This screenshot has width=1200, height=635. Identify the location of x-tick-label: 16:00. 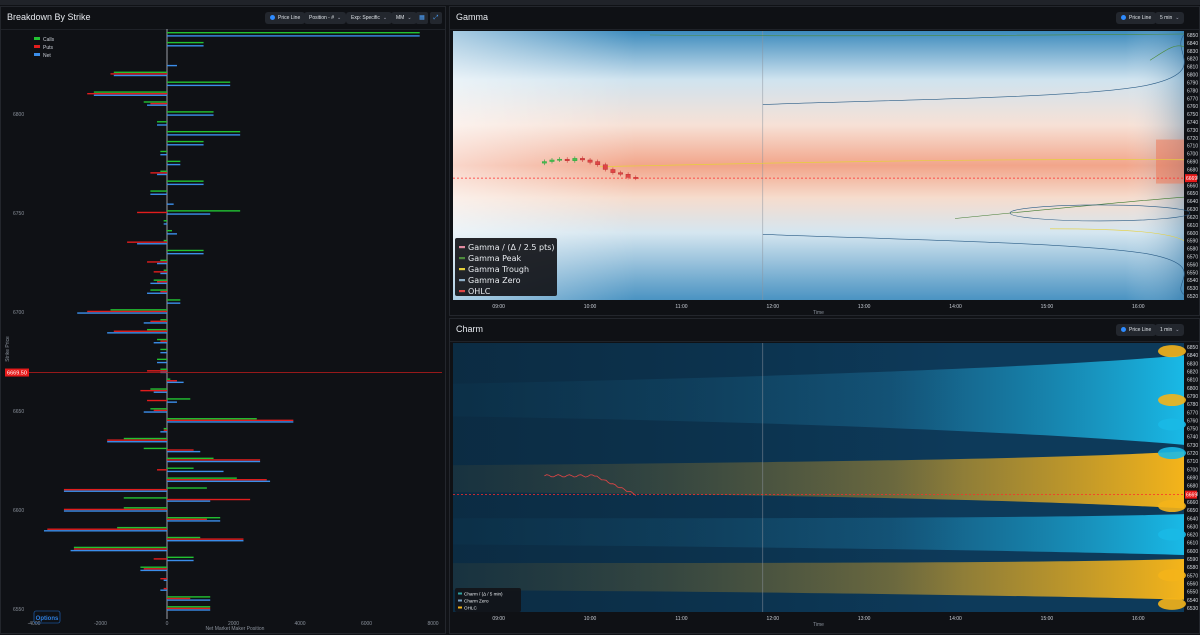
(1138, 307).